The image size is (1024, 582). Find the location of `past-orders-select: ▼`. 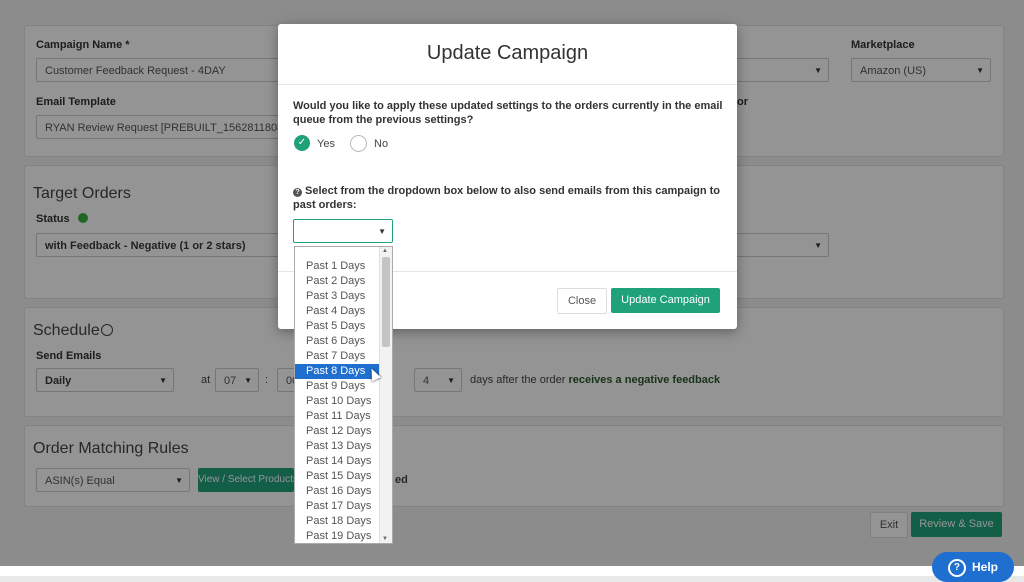

past-orders-select: ▼ is located at coordinates (343, 231).